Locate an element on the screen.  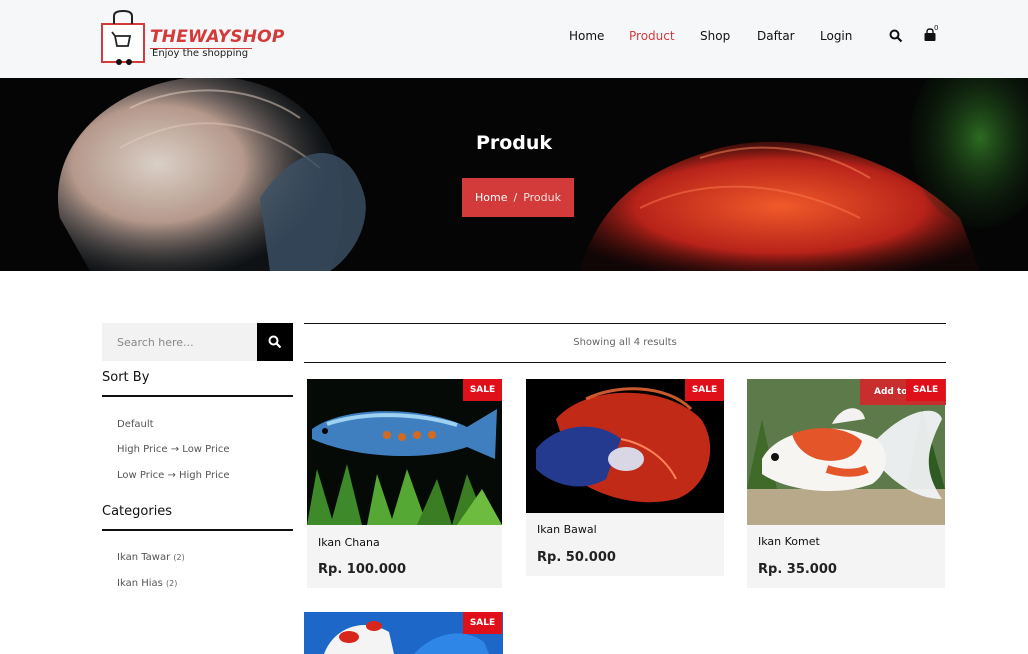
brand-tagline: Enjoy the shopping is located at coordinates (200, 53).